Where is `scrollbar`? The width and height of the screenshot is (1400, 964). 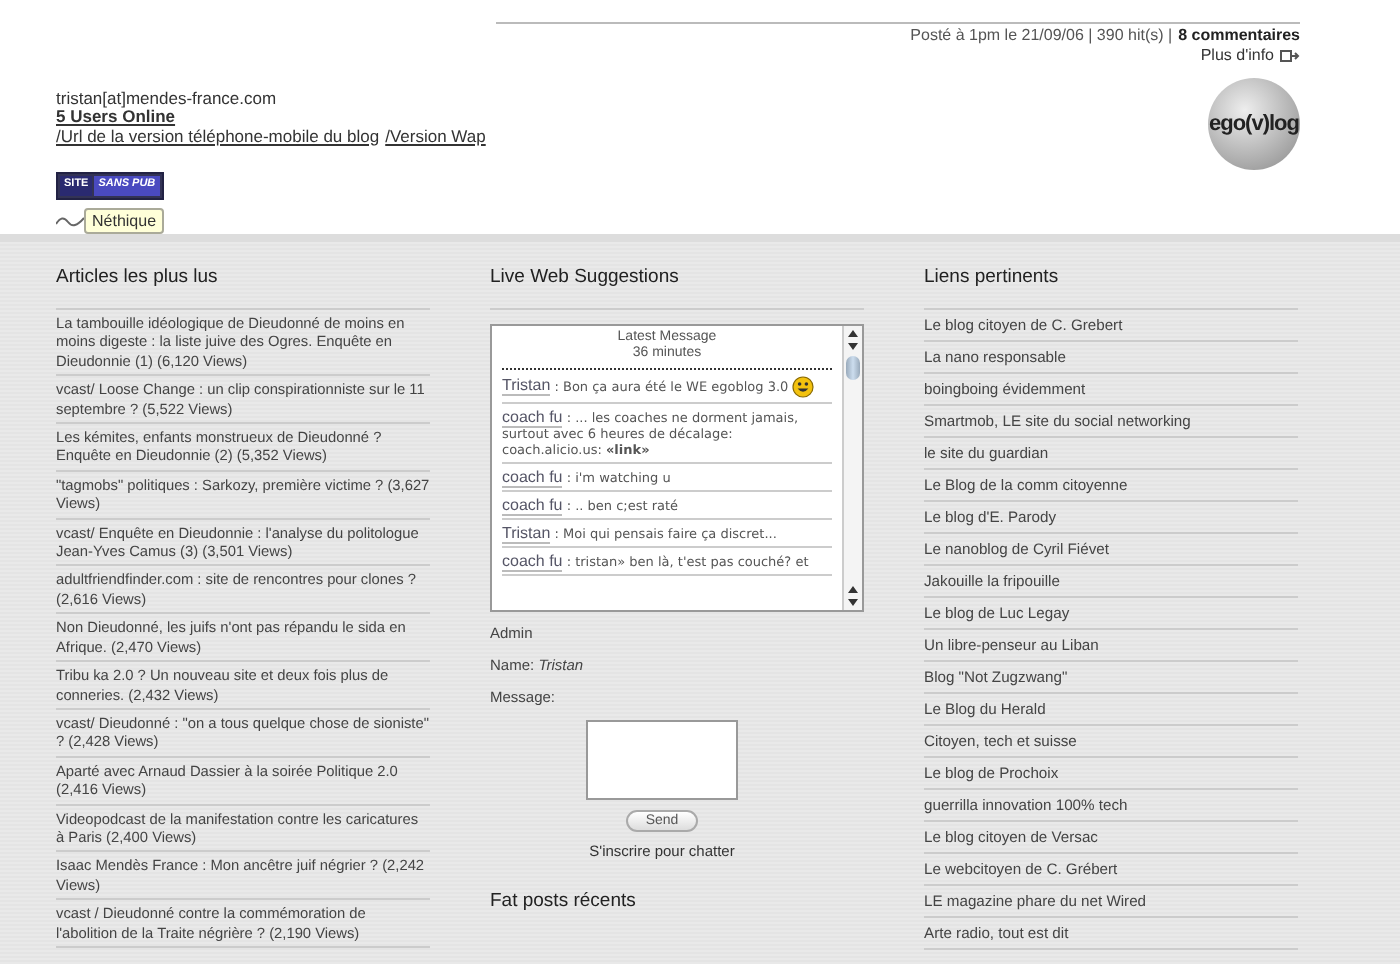
scrollbar is located at coordinates (852, 468).